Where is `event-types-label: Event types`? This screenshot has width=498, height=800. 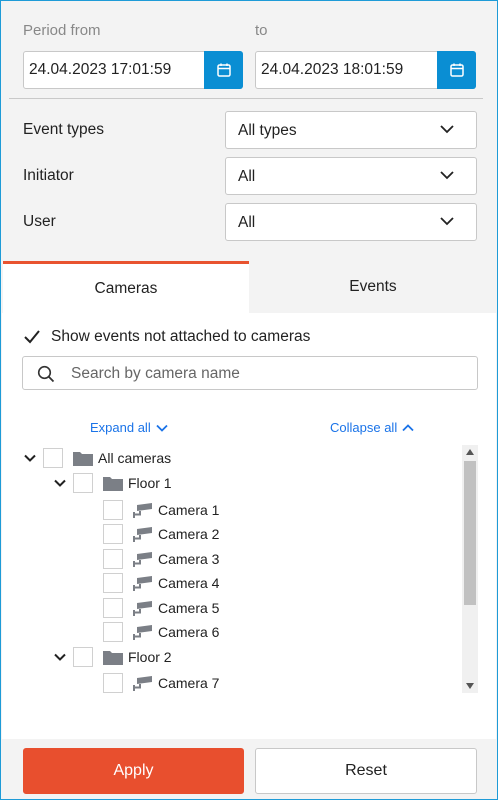
event-types-label: Event types is located at coordinates (63, 129).